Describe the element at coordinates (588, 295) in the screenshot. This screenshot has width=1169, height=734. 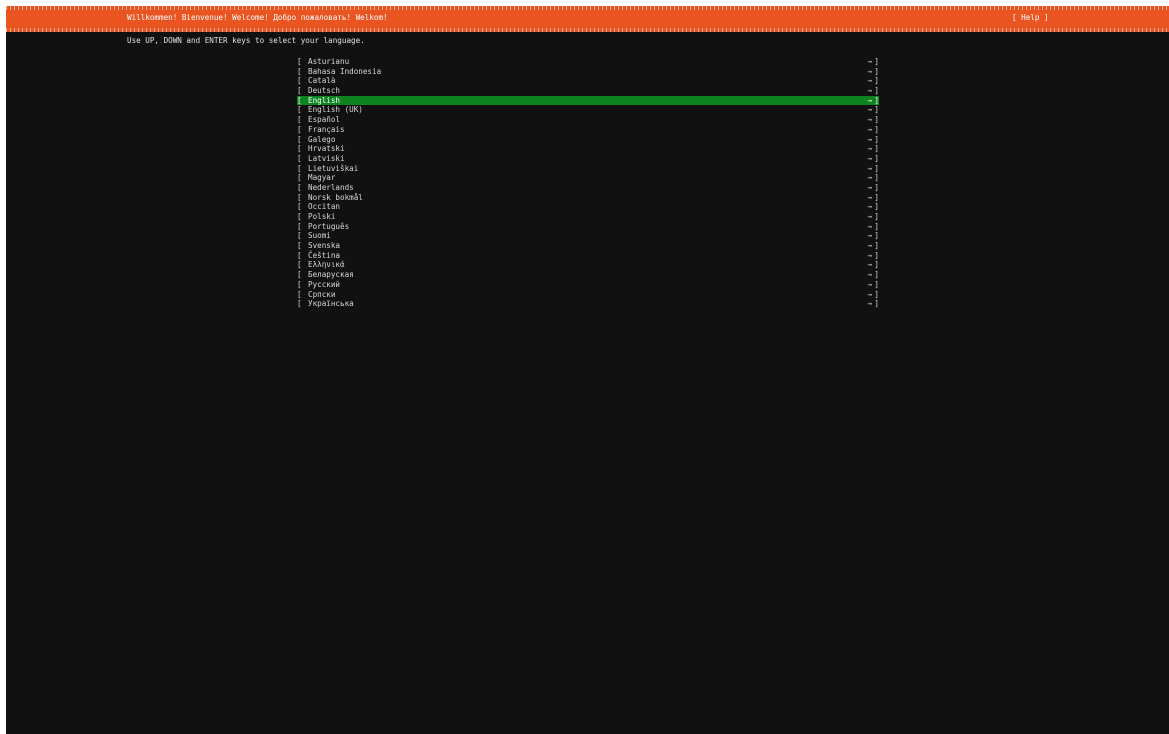
I see `language-option-24: [Српски →]` at that location.